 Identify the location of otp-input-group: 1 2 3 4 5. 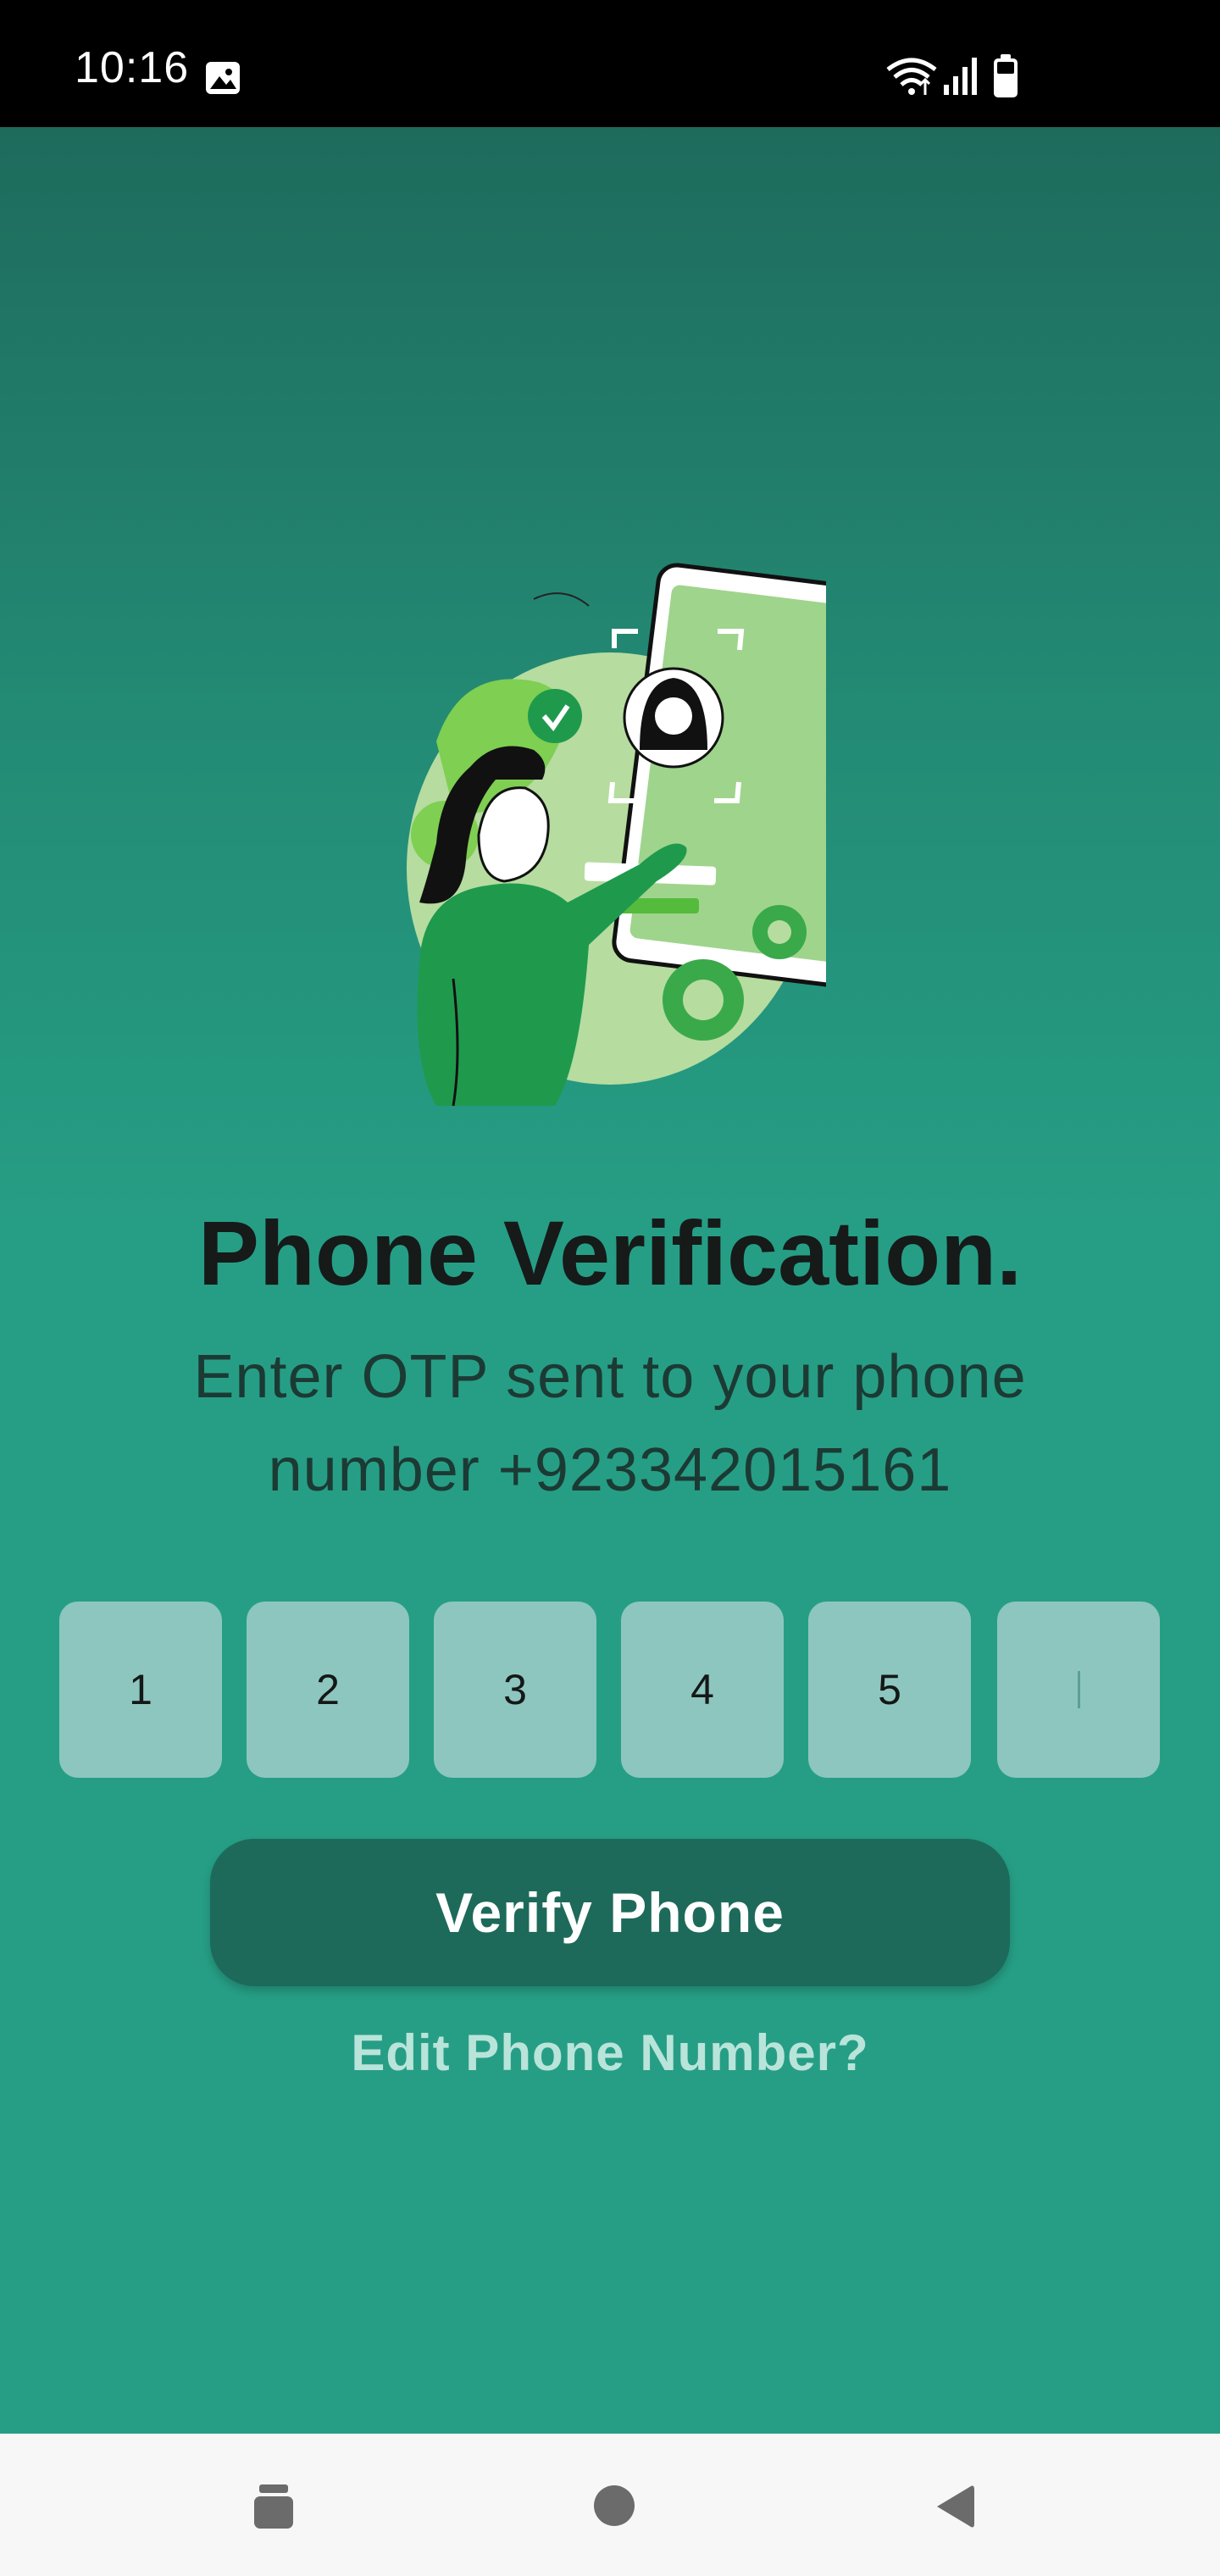
(610, 1690).